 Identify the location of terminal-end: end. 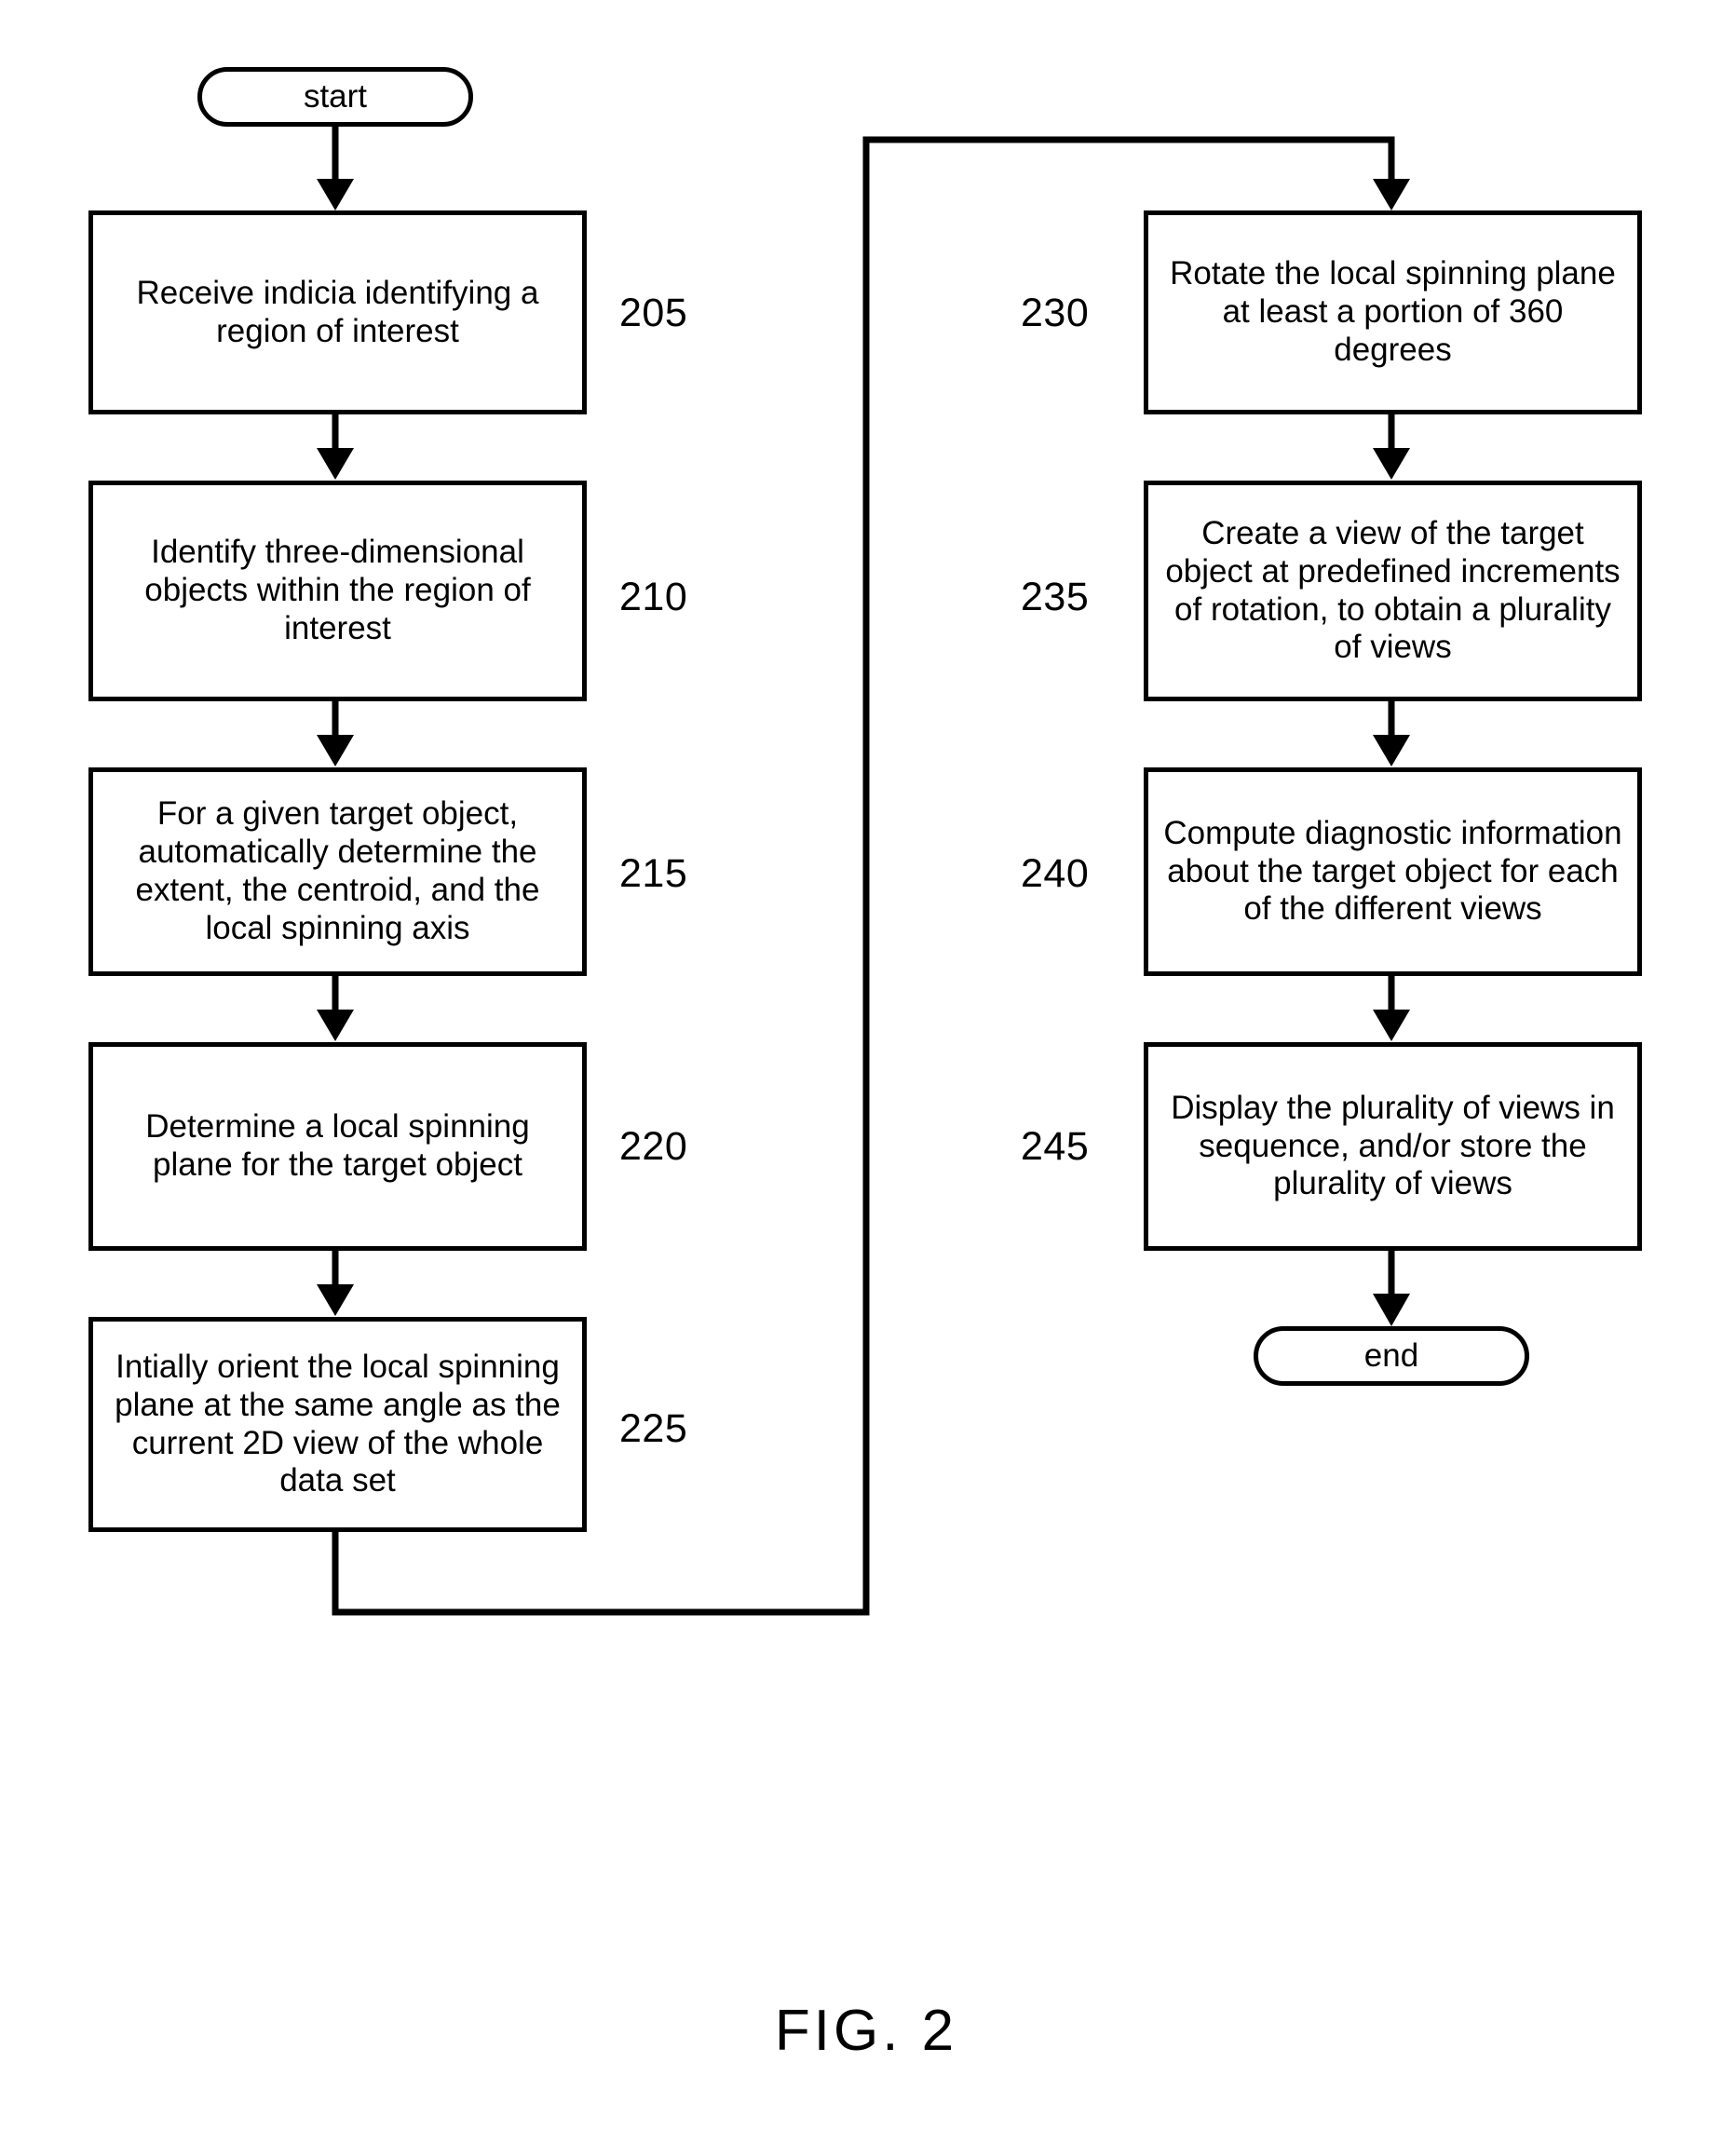
(1391, 1356).